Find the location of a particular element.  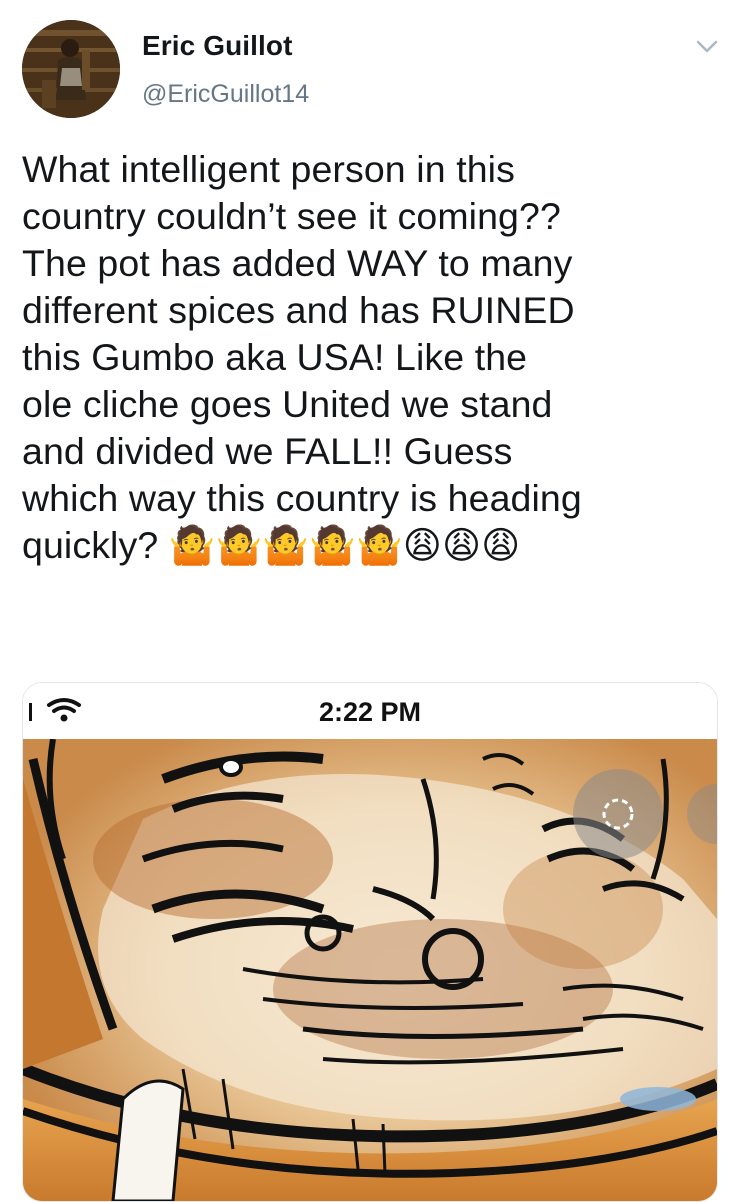

screenshot-status-bar: 2:22 PM is located at coordinates (370, 711).